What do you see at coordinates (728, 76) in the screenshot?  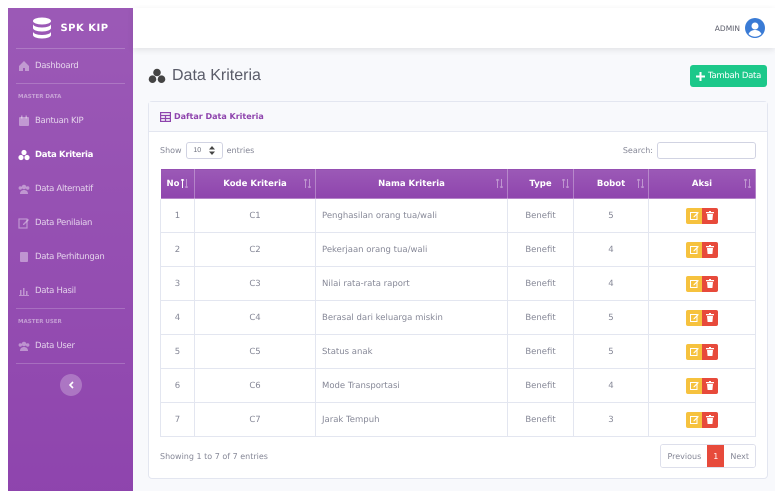 I see `add-data-button: Tambah Data` at bounding box center [728, 76].